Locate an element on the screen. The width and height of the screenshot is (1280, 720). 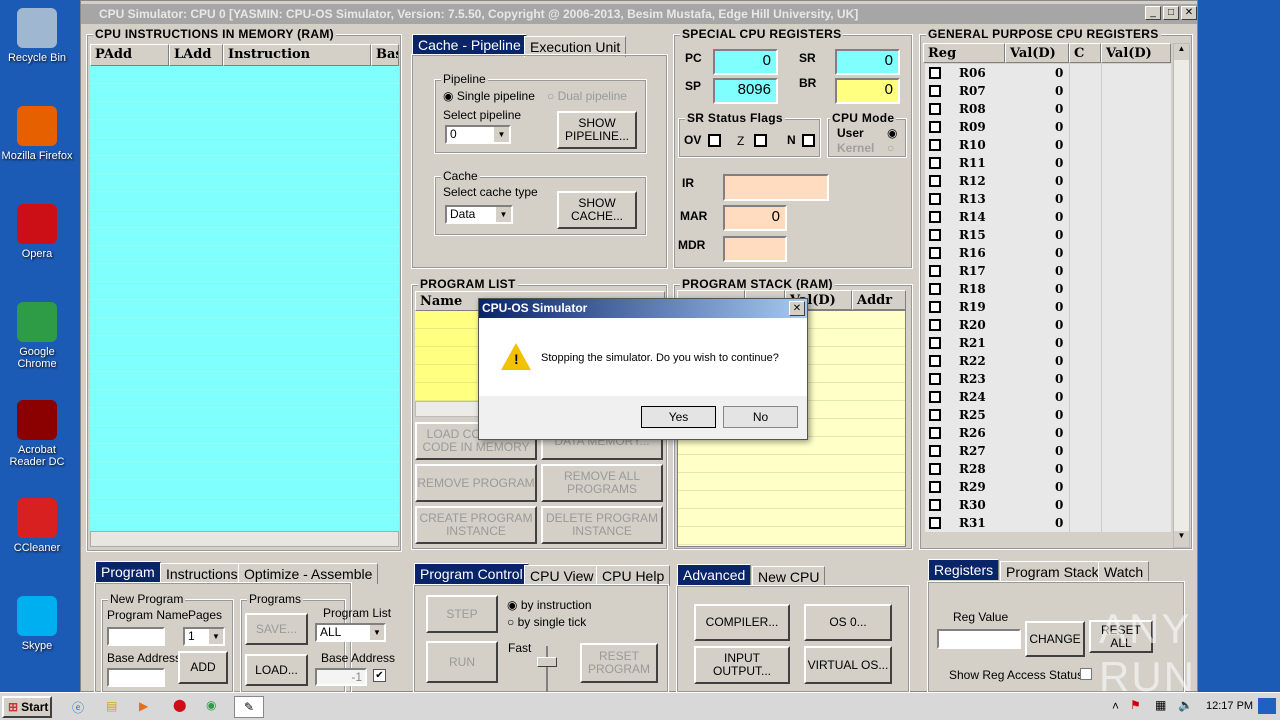
register-row: R21 0 is located at coordinates (1048, 343).